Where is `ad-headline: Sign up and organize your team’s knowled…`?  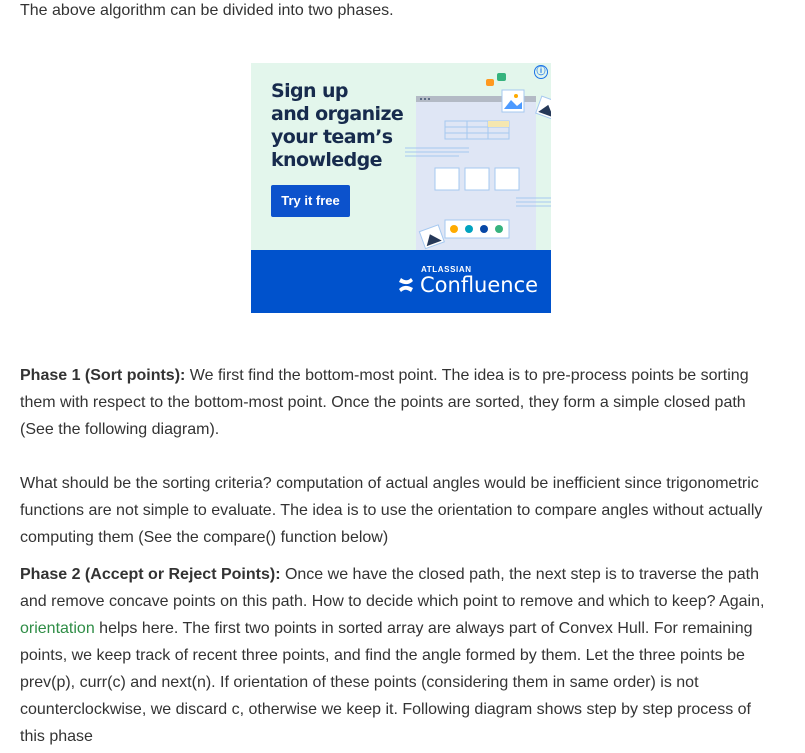 ad-headline: Sign up and organize your team’s knowled… is located at coordinates (346, 126).